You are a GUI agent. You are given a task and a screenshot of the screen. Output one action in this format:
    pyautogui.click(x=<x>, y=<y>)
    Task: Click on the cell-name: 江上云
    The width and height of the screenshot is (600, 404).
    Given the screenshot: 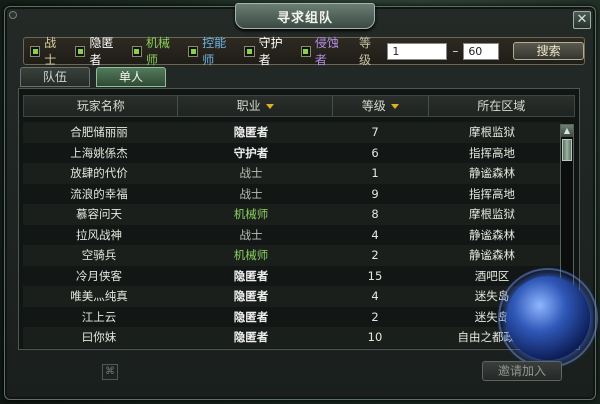 What is the action you would take?
    pyautogui.click(x=99, y=316)
    